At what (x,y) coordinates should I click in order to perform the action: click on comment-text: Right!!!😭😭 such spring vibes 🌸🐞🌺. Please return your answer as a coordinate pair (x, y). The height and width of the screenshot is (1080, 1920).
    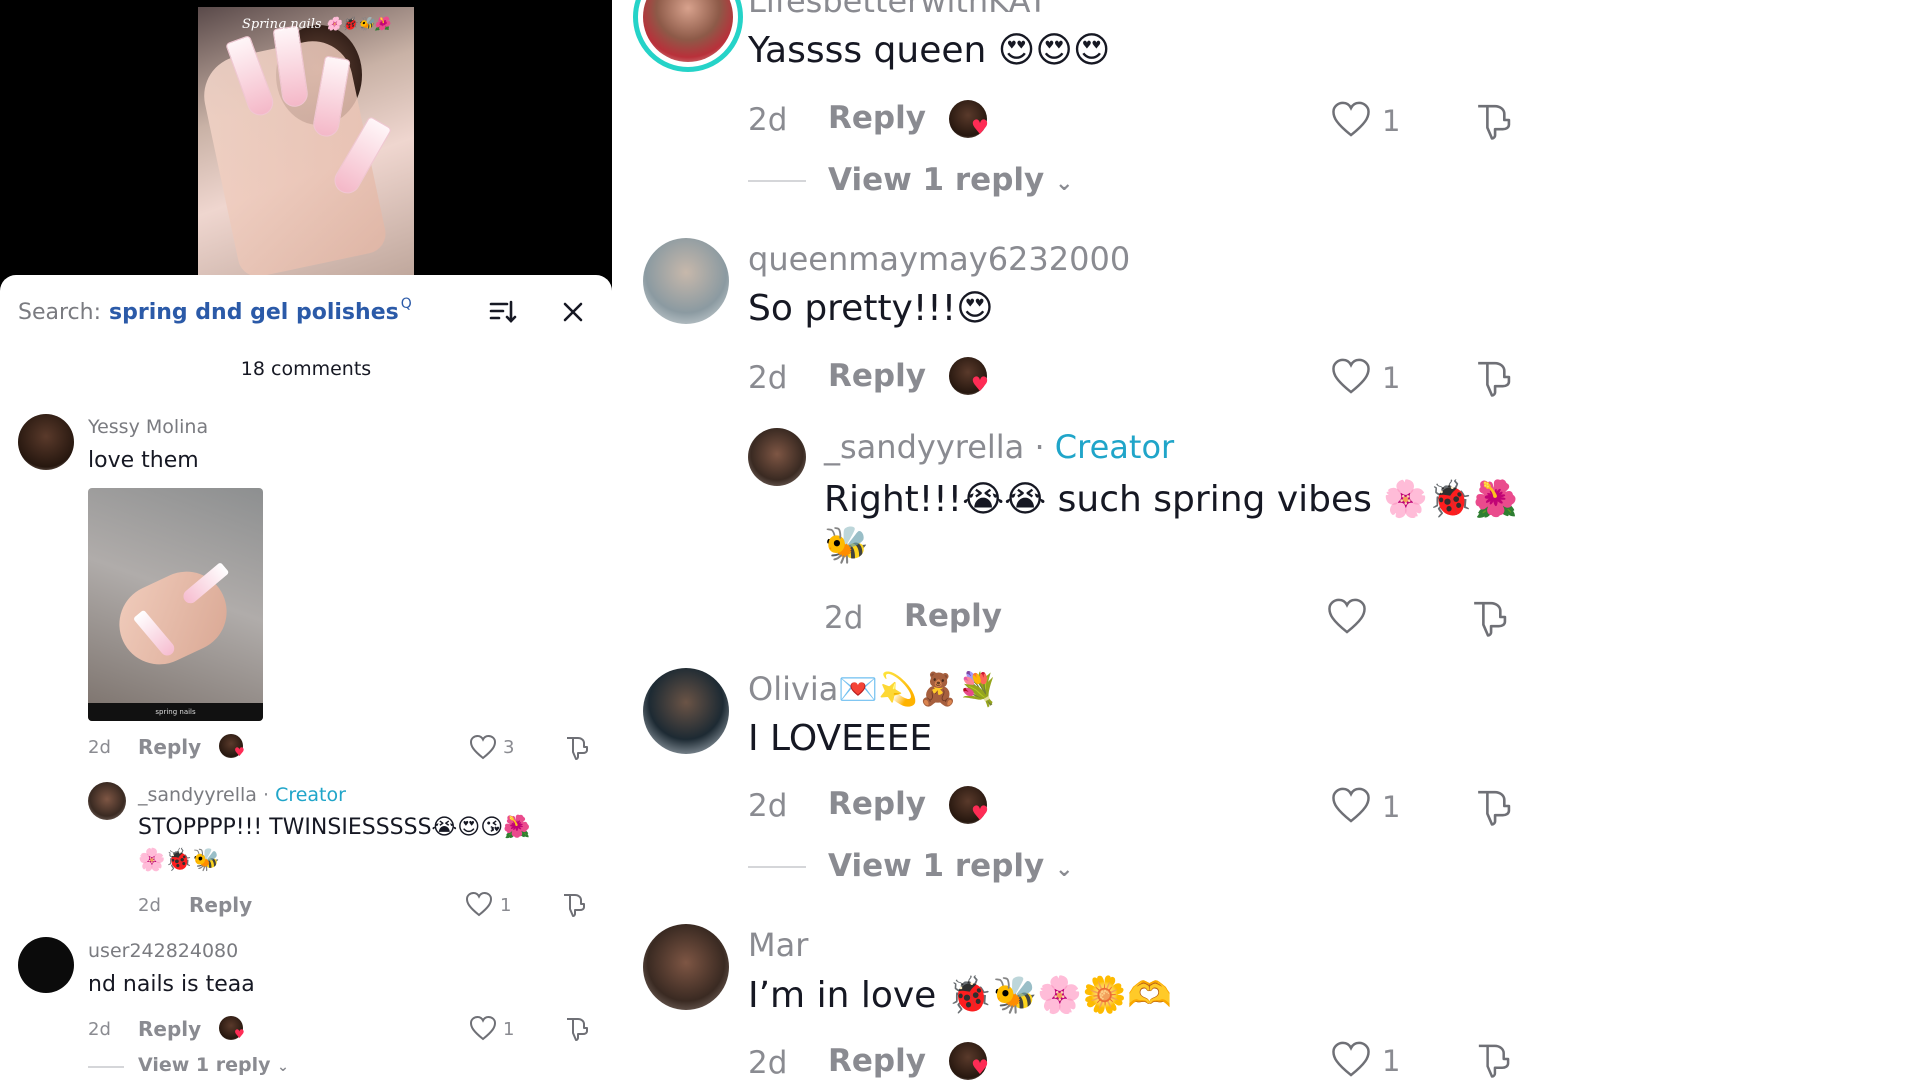
    Looking at the image, I should click on (1171, 499).